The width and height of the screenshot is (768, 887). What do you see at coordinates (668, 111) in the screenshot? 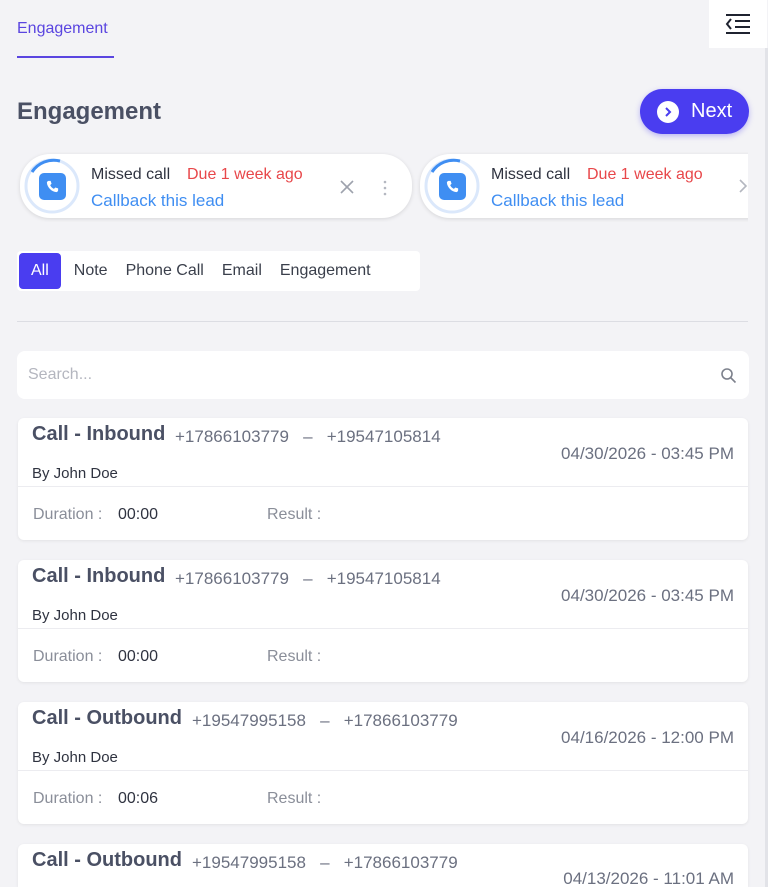
I see `play-circle-icon` at bounding box center [668, 111].